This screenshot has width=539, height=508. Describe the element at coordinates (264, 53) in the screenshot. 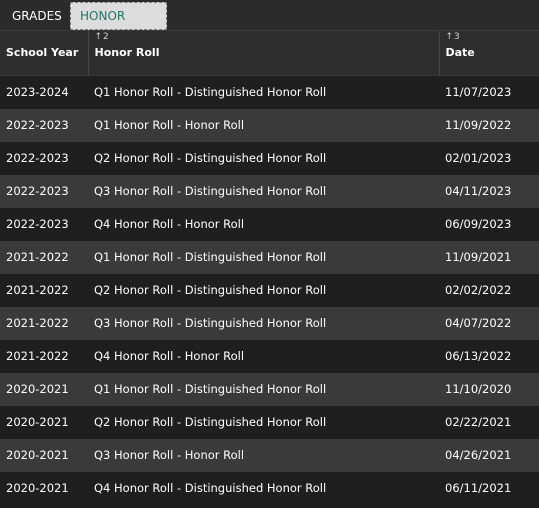

I see `column-header-honor-roll: ↑2 Honor Roll` at that location.